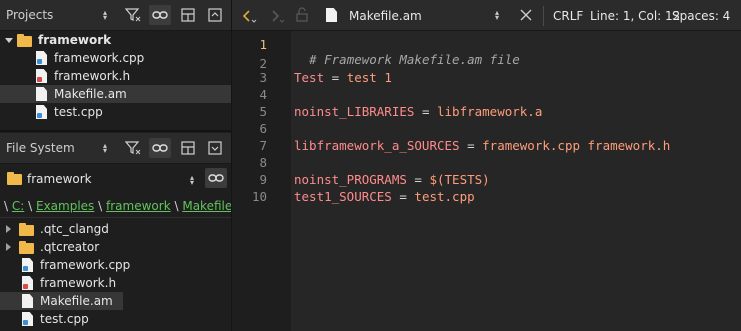 This screenshot has height=331, width=741. What do you see at coordinates (74, 229) in the screenshot?
I see `fs-item-label: .qtc_clangd` at bounding box center [74, 229].